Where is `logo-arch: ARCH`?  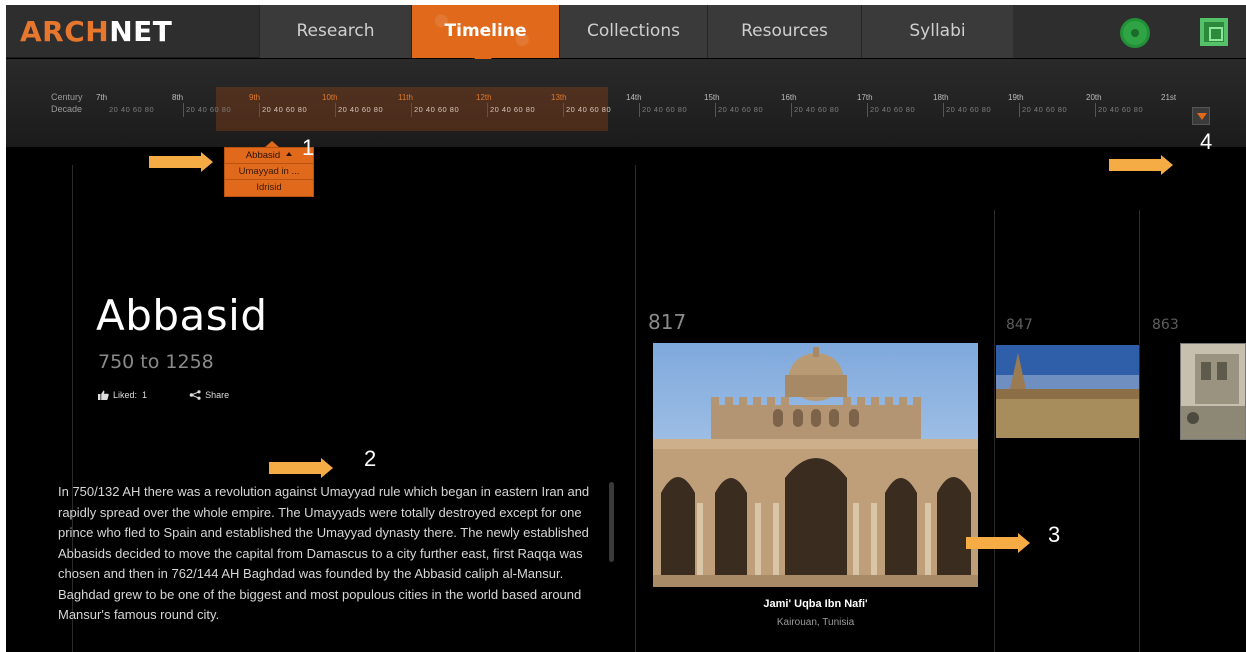 logo-arch: ARCH is located at coordinates (65, 31).